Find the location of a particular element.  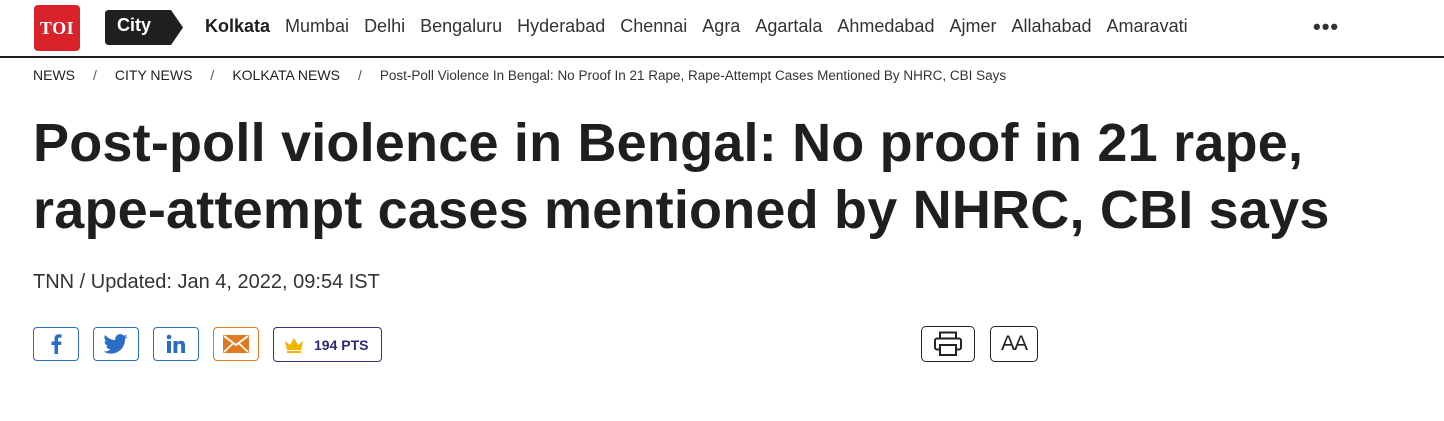

city-link-bengaluru: Bengaluru is located at coordinates (461, 26).